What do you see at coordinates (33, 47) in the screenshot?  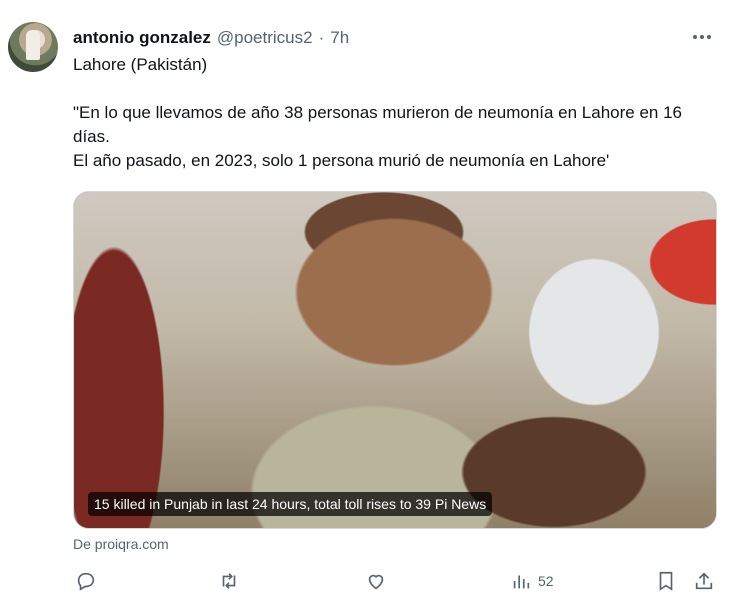 I see `avatar` at bounding box center [33, 47].